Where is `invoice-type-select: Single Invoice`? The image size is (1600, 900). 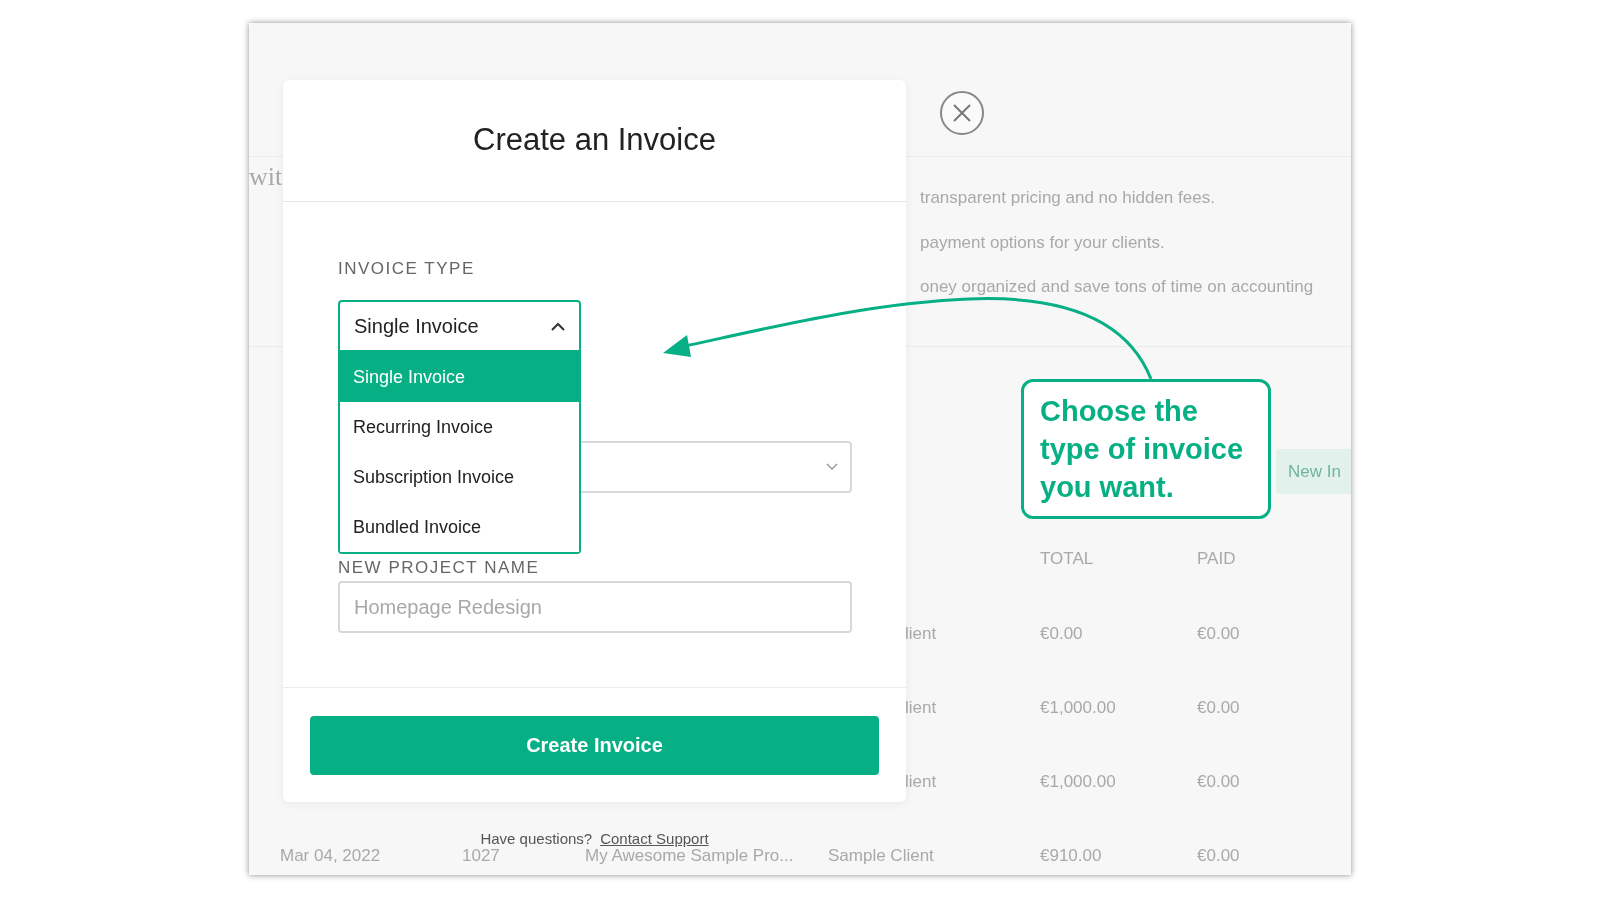 invoice-type-select: Single Invoice is located at coordinates (459, 326).